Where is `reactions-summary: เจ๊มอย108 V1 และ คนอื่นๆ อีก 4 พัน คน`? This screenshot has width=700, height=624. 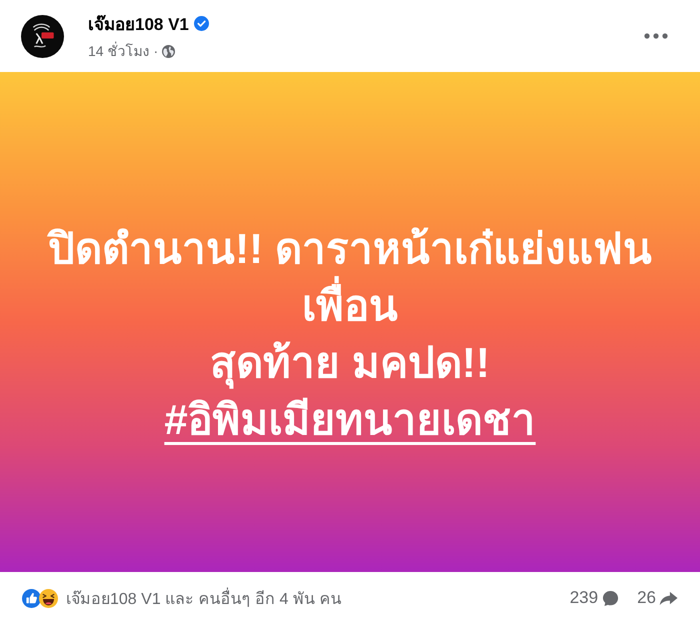
reactions-summary: เจ๊มอย108 V1 และ คนอื่นๆ อีก 4 พัน คน is located at coordinates (204, 598).